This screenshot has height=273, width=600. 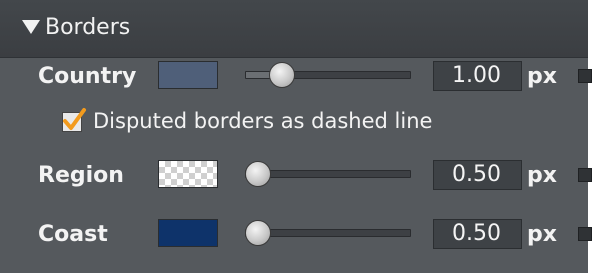 I want to click on coast-unit-label: px, so click(x=542, y=234).